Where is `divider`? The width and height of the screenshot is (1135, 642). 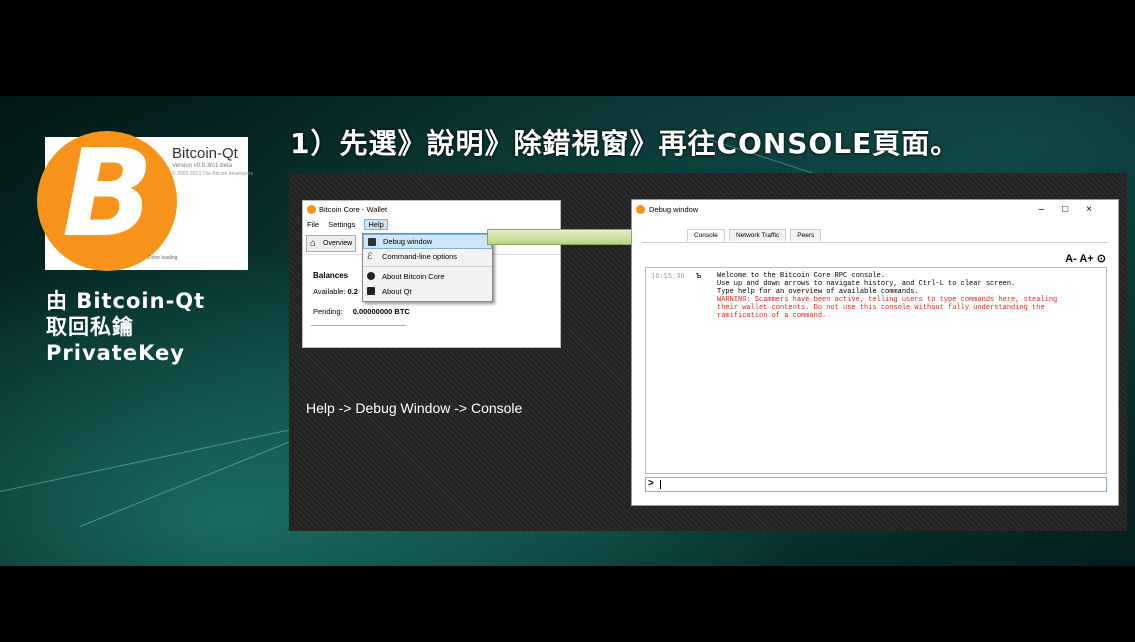 divider is located at coordinates (358, 325).